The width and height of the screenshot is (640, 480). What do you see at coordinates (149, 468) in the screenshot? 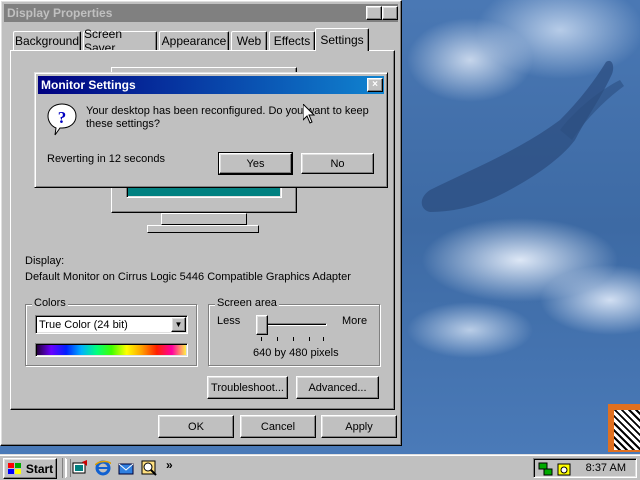
I see `channels-icon` at bounding box center [149, 468].